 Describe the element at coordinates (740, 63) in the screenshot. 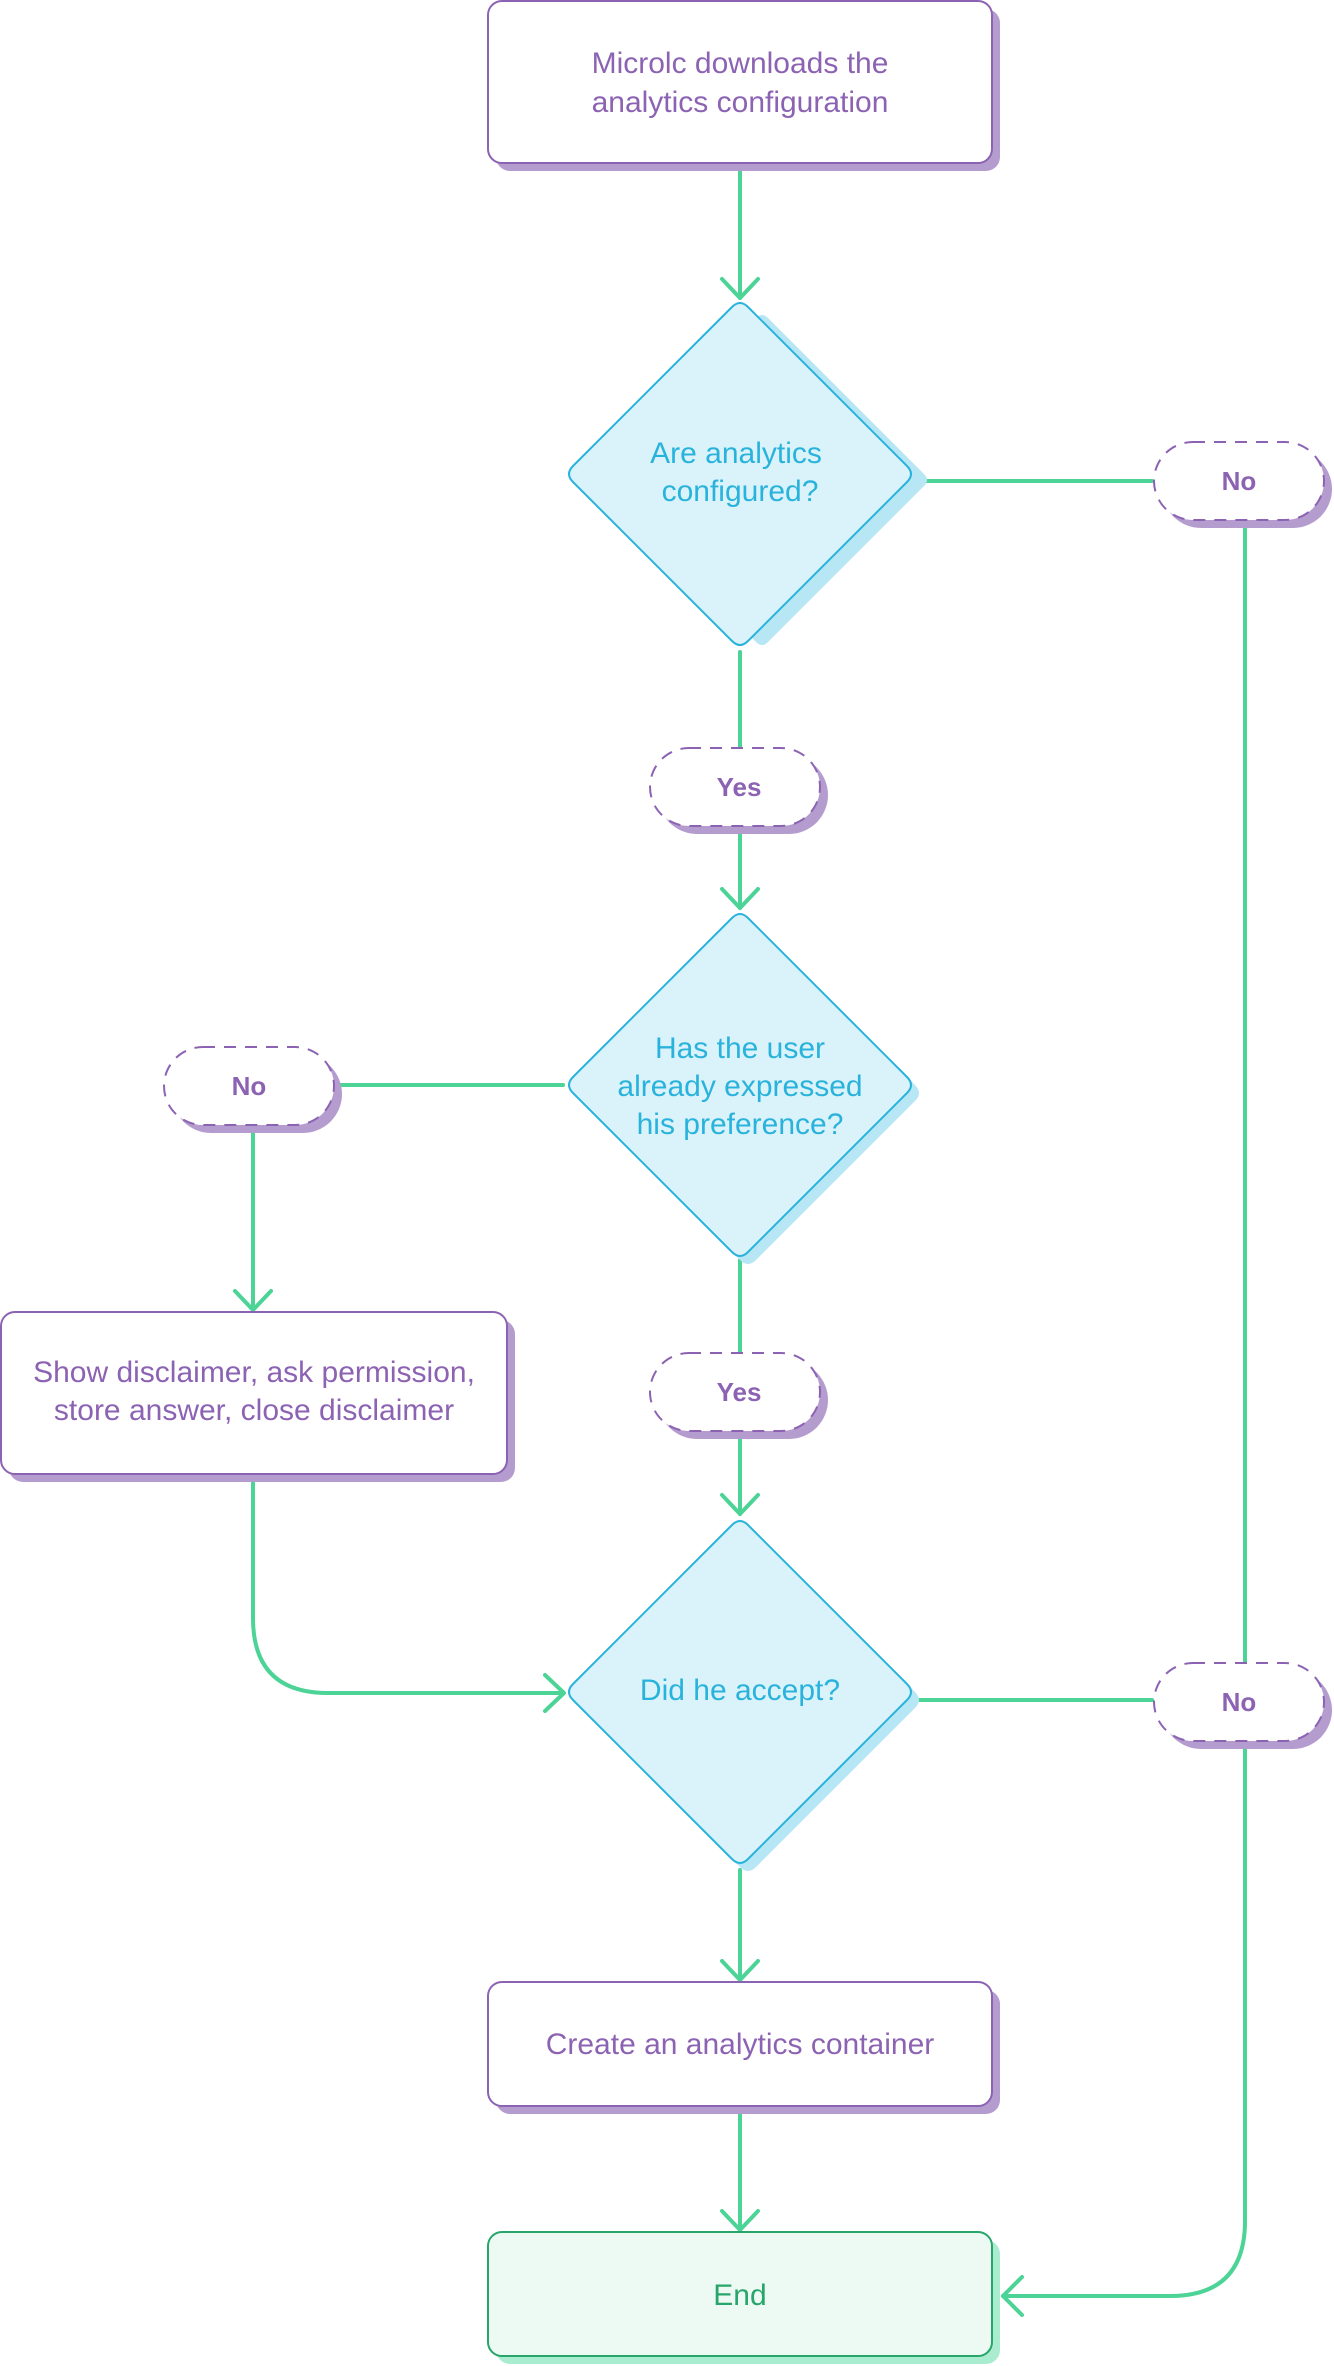

I see `node-label-line: Microlc downloads the` at that location.